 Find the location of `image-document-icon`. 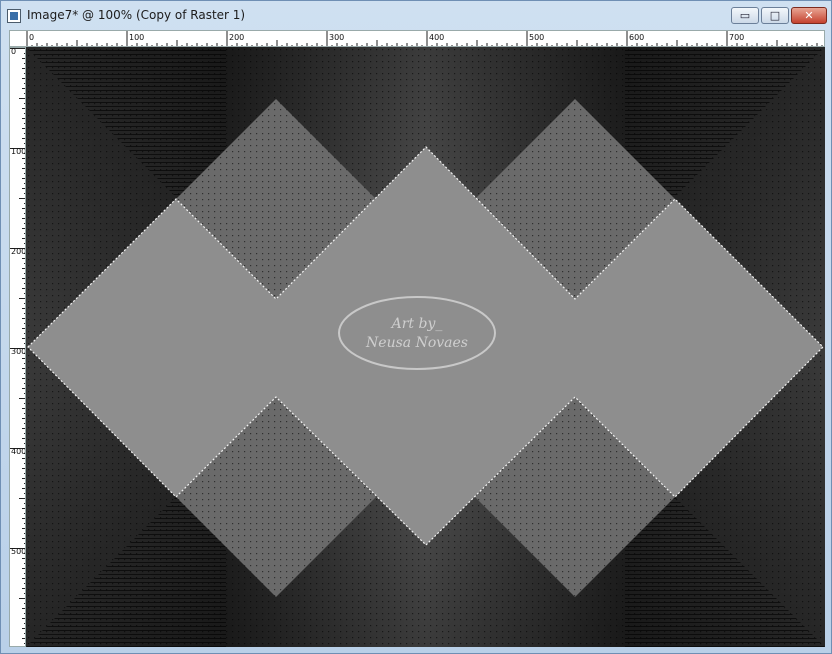

image-document-icon is located at coordinates (14, 16).